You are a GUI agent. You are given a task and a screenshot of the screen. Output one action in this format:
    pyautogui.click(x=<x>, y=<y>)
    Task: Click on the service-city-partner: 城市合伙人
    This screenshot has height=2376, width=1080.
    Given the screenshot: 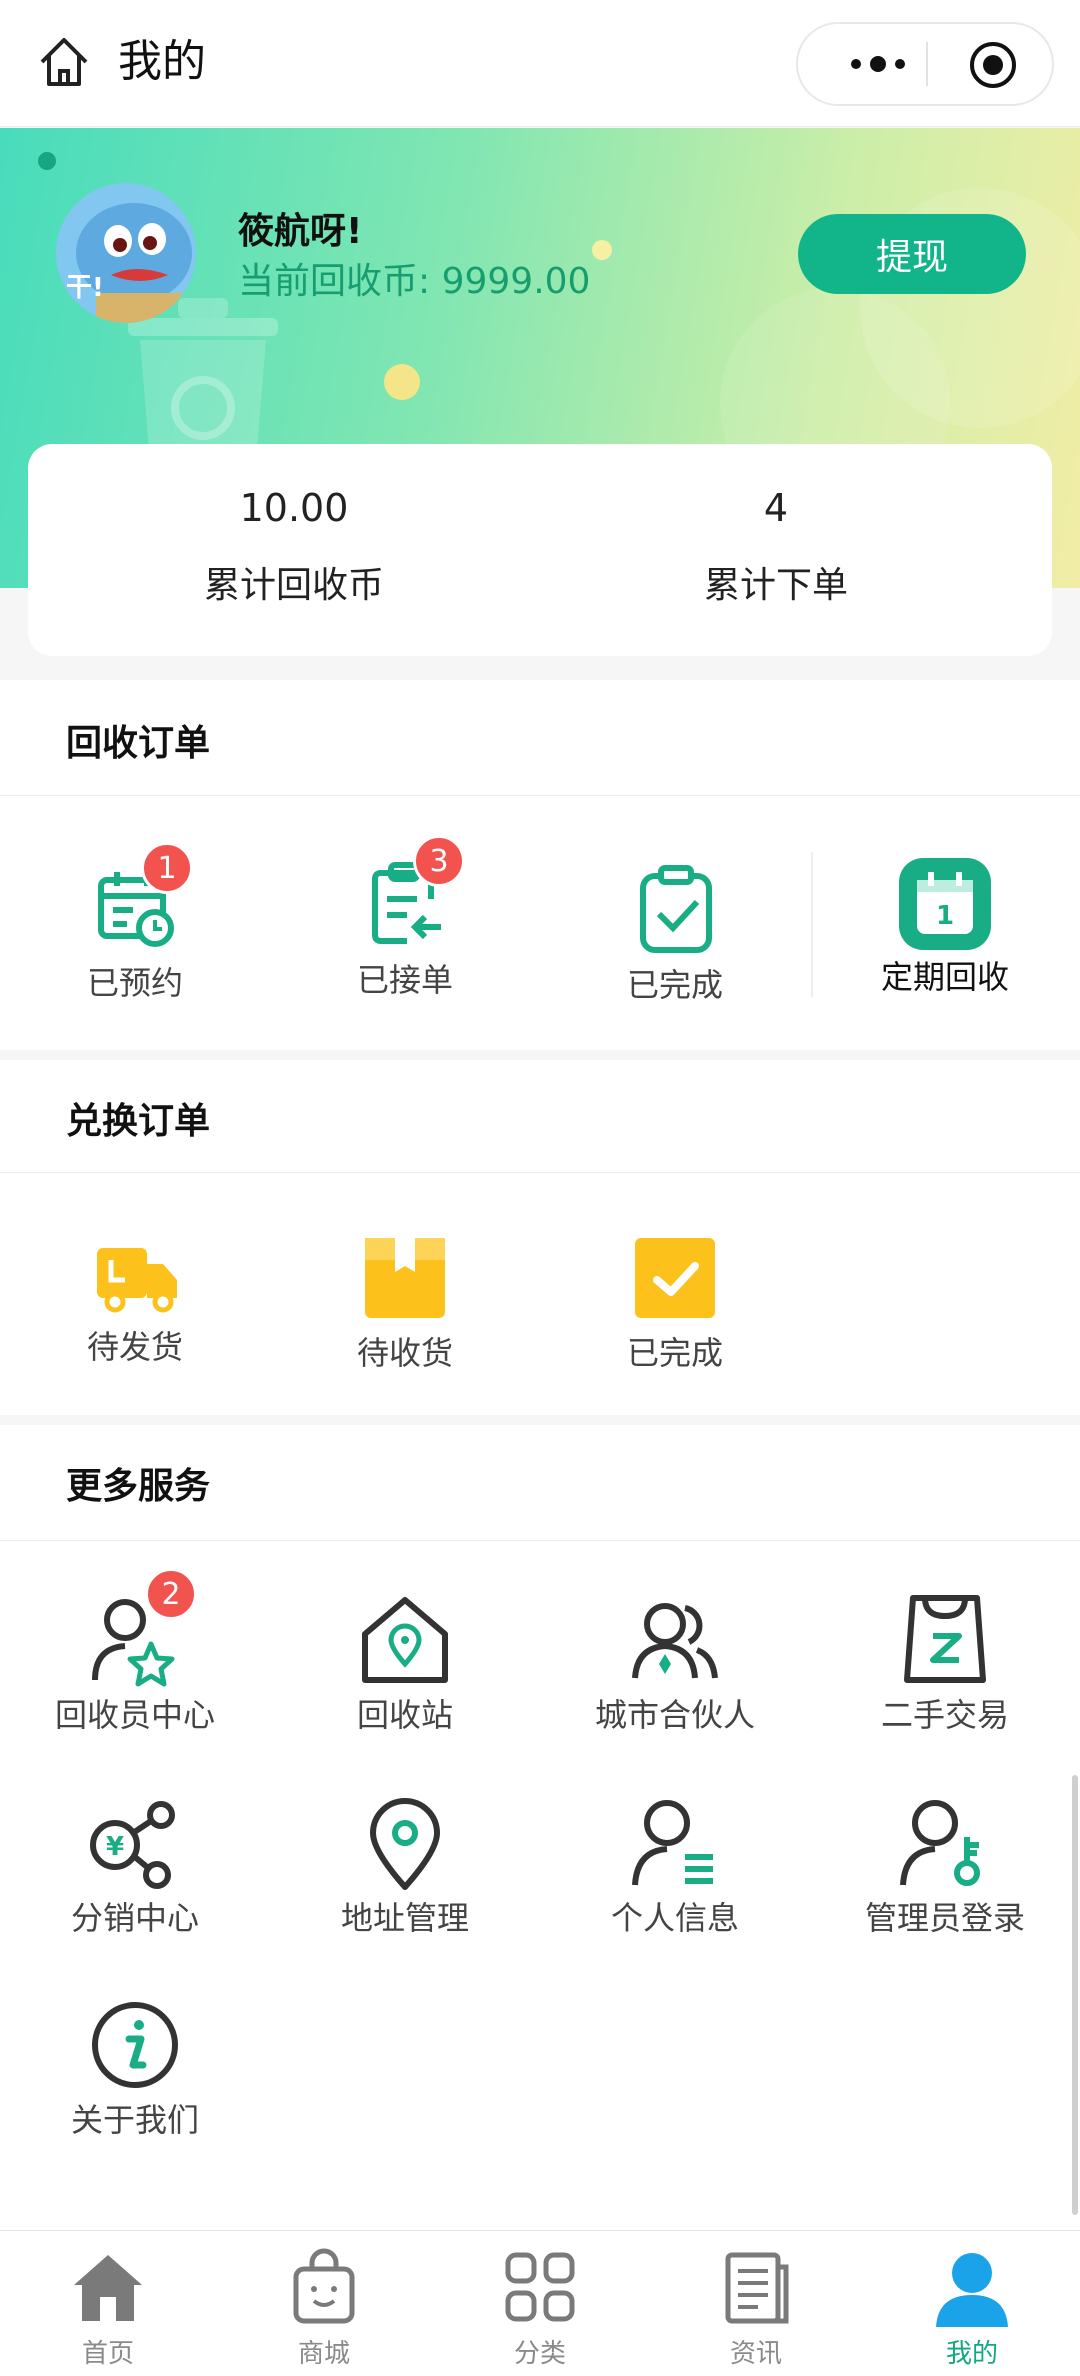 What is the action you would take?
    pyautogui.click(x=675, y=1663)
    